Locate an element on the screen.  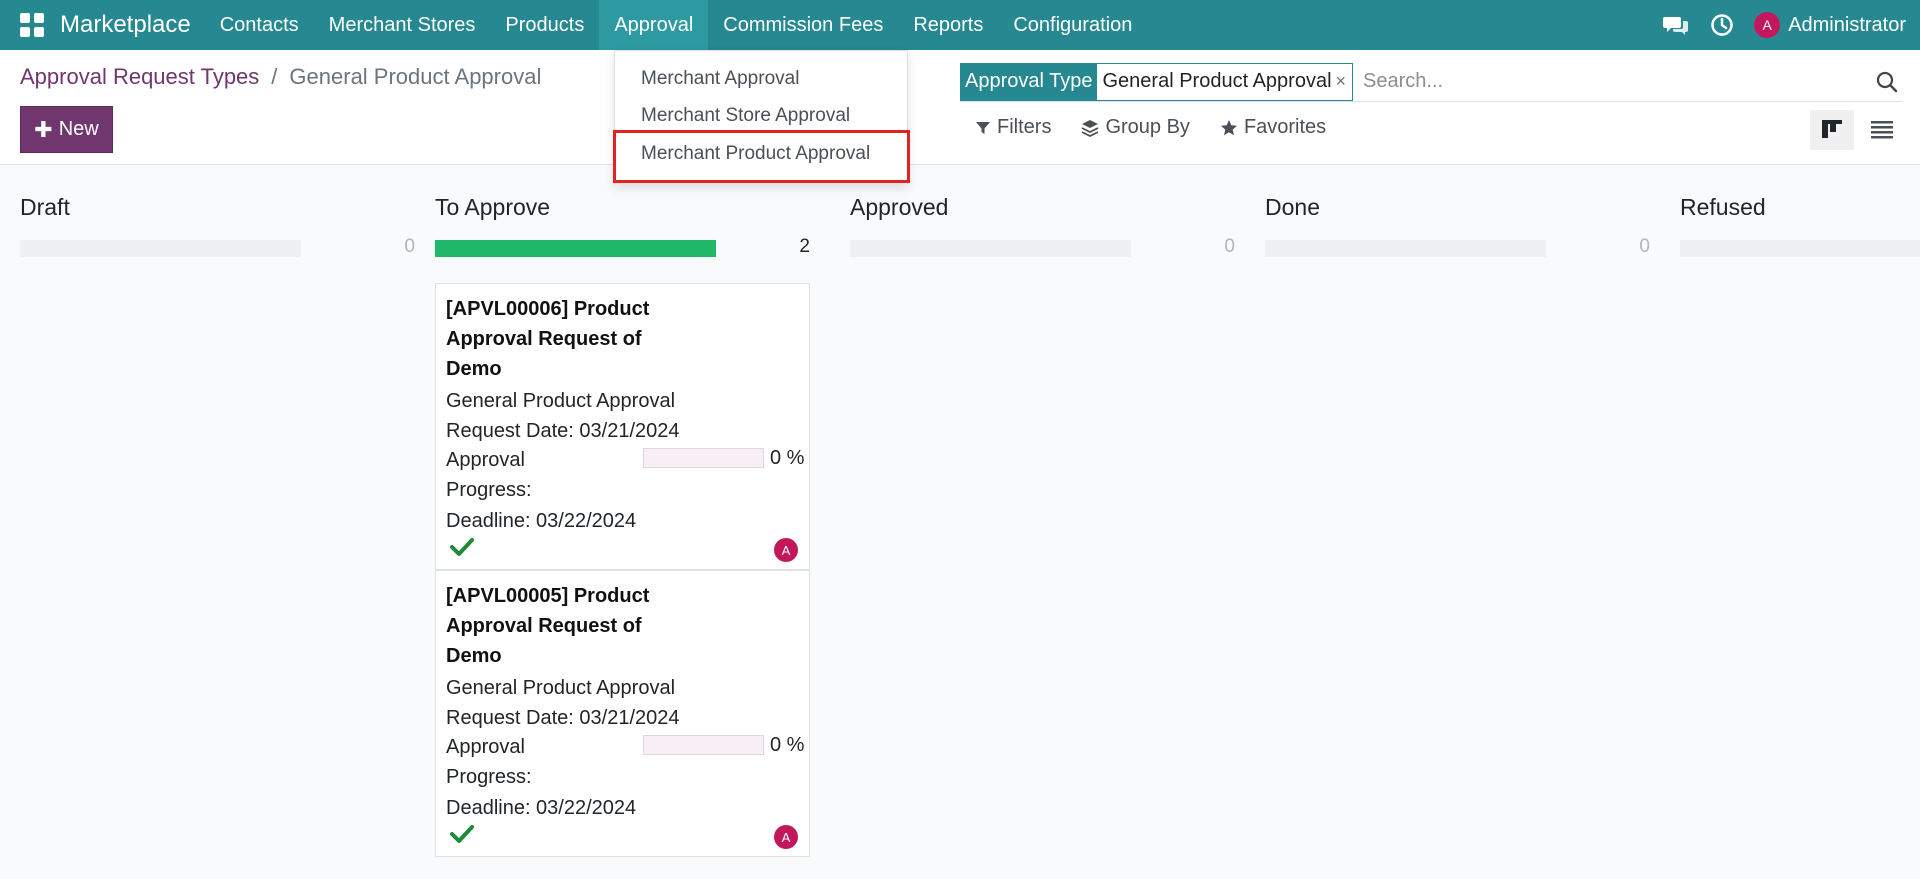
groupby-label: Group By is located at coordinates (1147, 127).